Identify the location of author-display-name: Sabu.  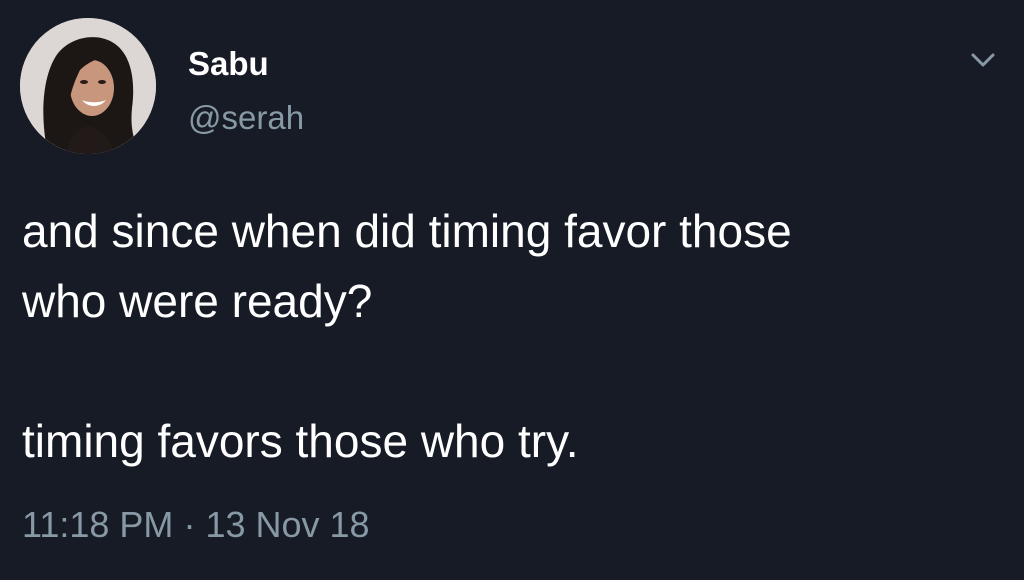
(228, 64).